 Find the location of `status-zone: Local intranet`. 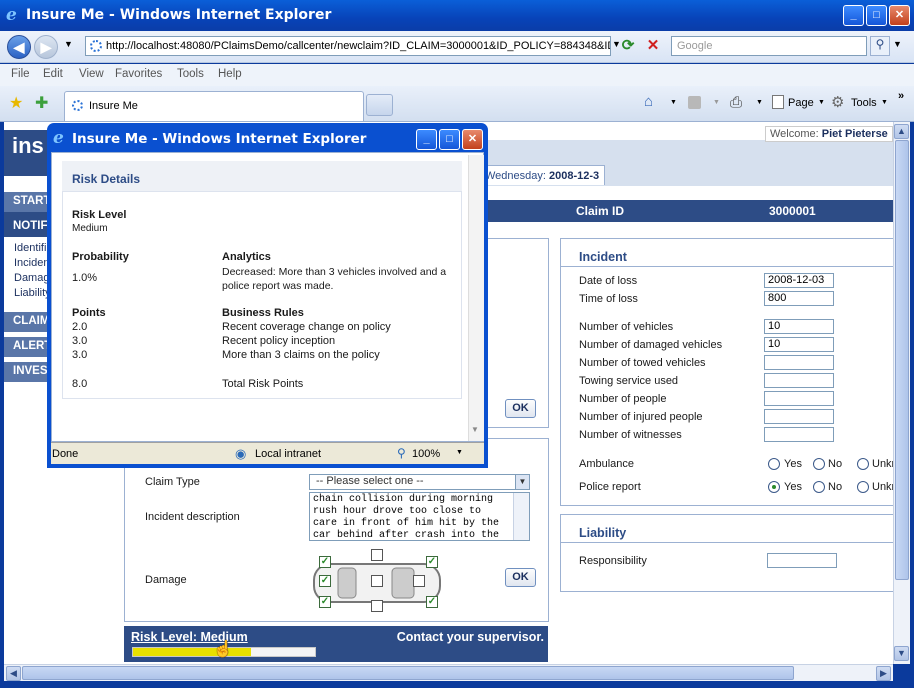

status-zone: Local intranet is located at coordinates (288, 454).